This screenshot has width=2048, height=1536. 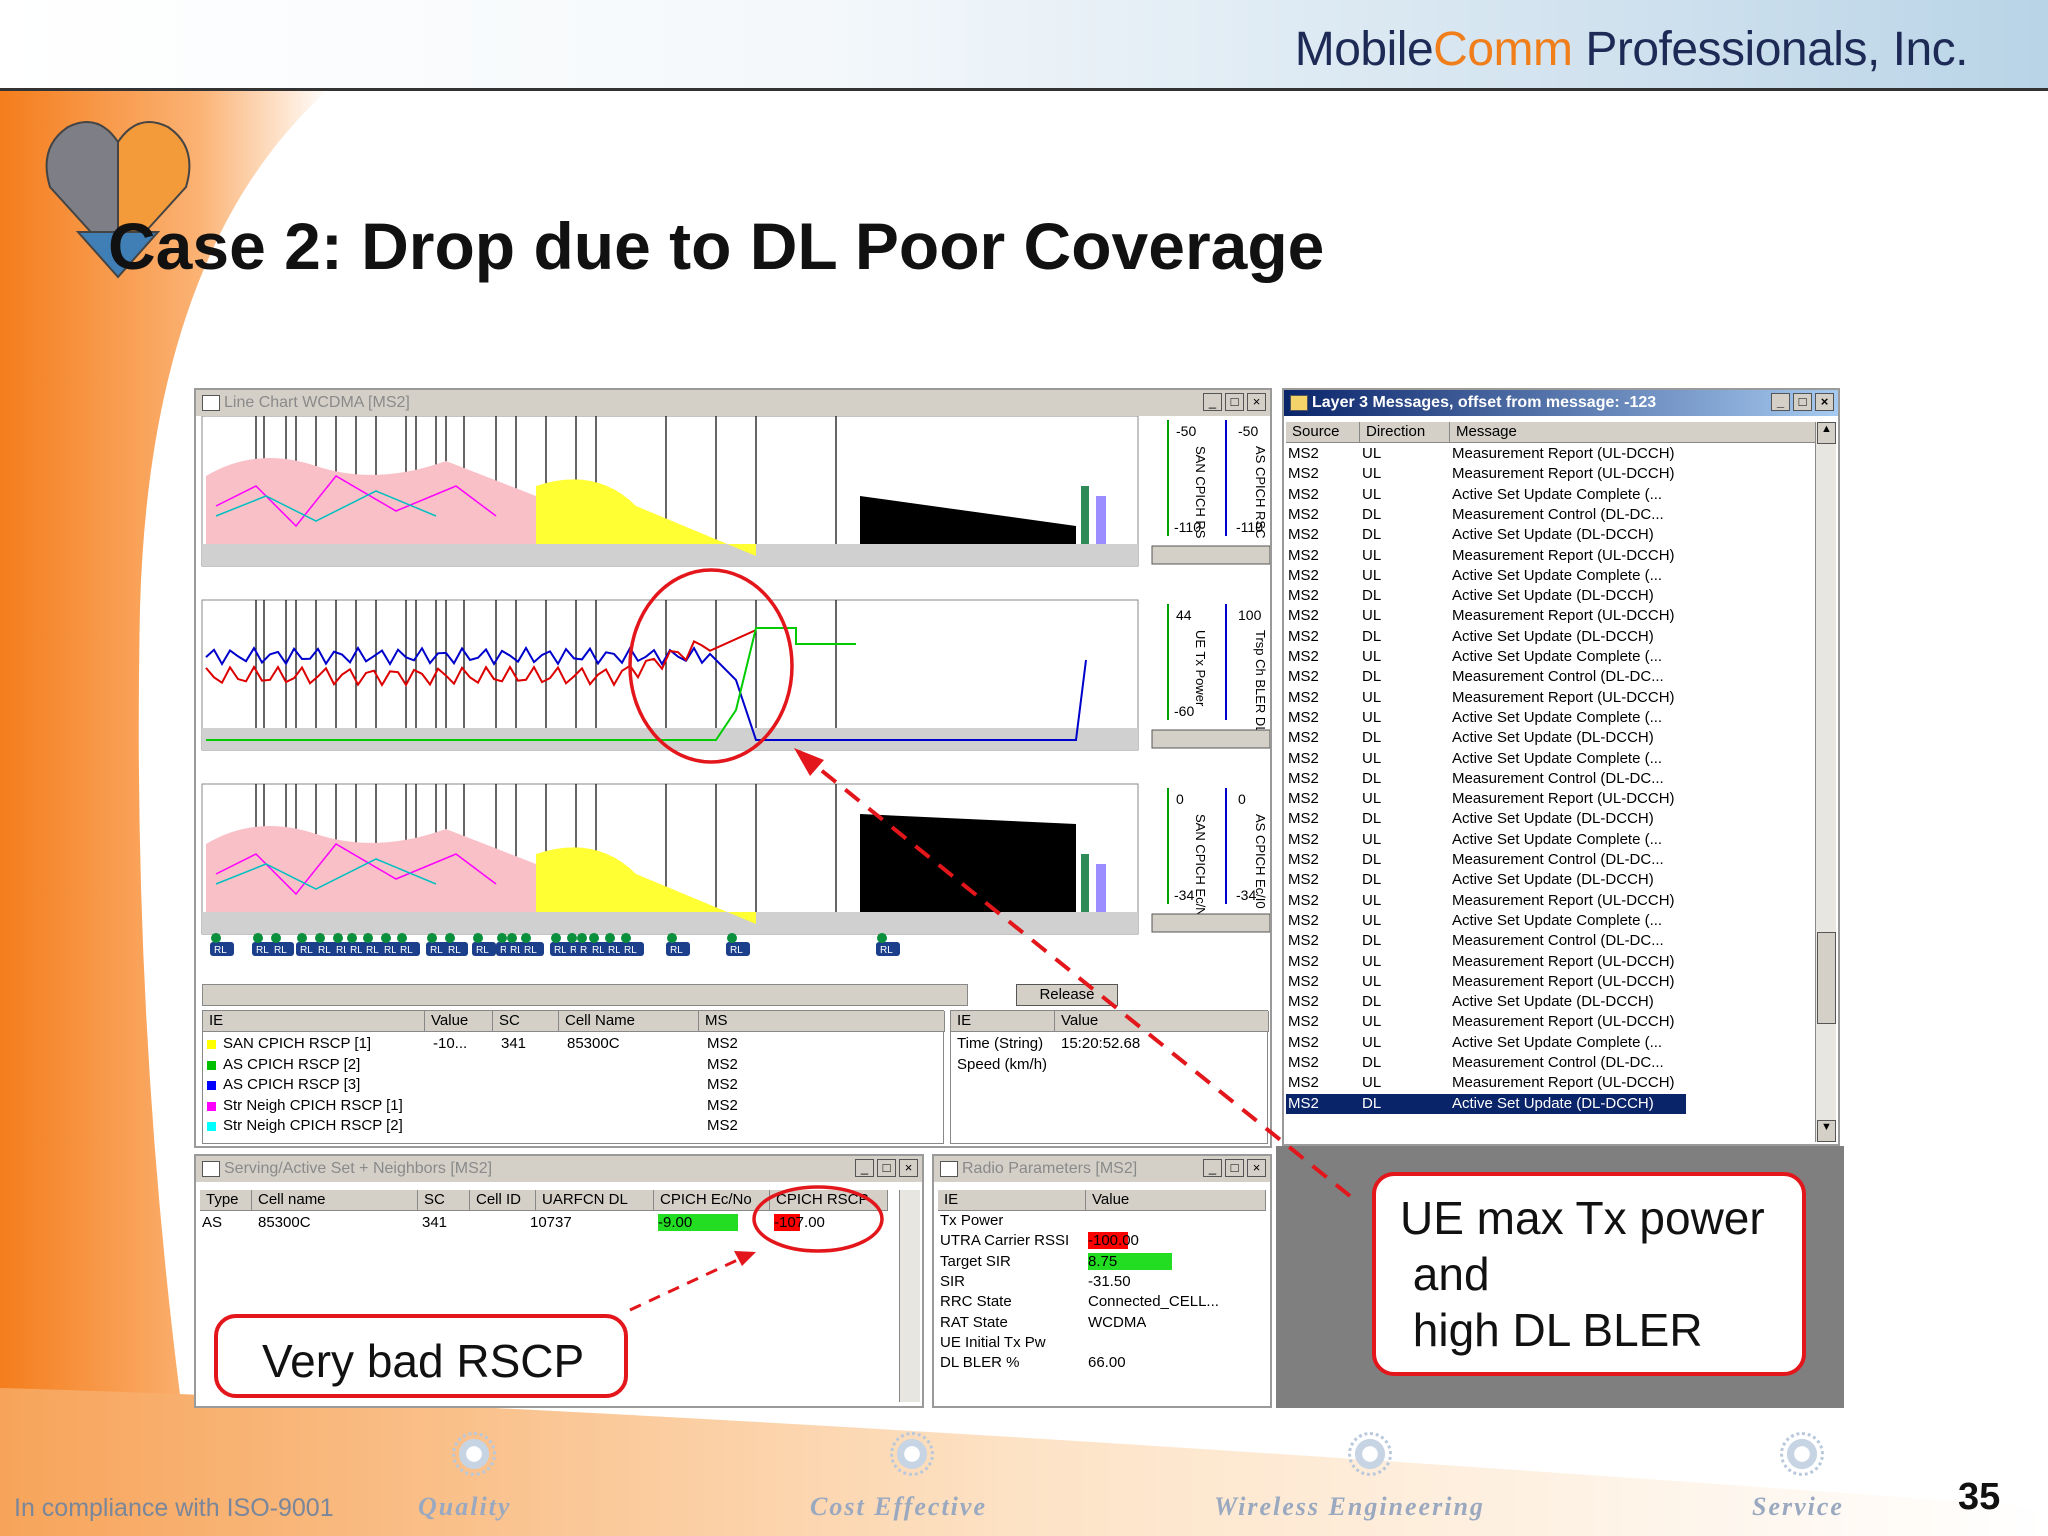 What do you see at coordinates (818, 1219) in the screenshot?
I see `highlight-ellipse-rscp` at bounding box center [818, 1219].